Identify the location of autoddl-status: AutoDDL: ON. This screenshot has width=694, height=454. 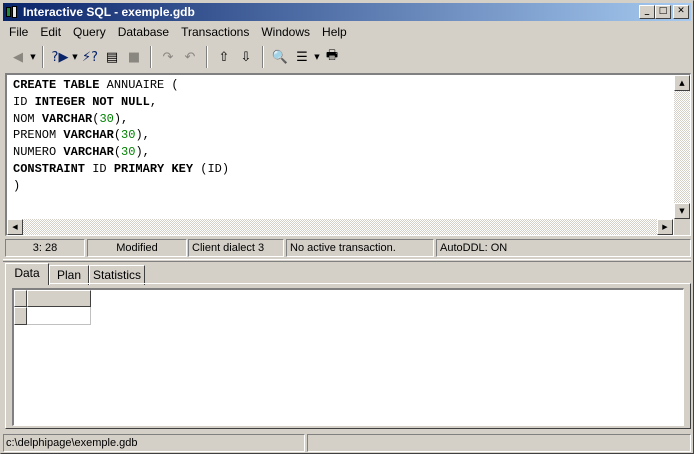
(563, 248).